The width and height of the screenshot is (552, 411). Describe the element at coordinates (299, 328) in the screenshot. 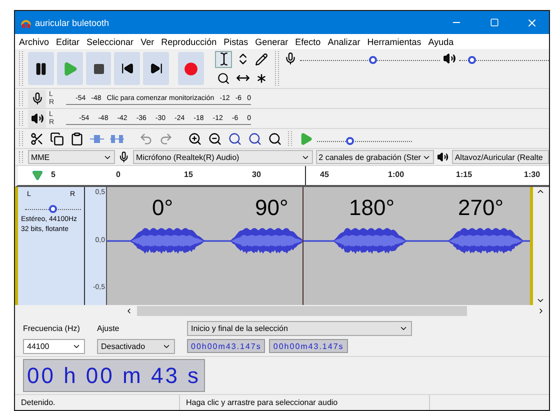

I see `selection-mode-select: Inicio y final de la selección` at that location.